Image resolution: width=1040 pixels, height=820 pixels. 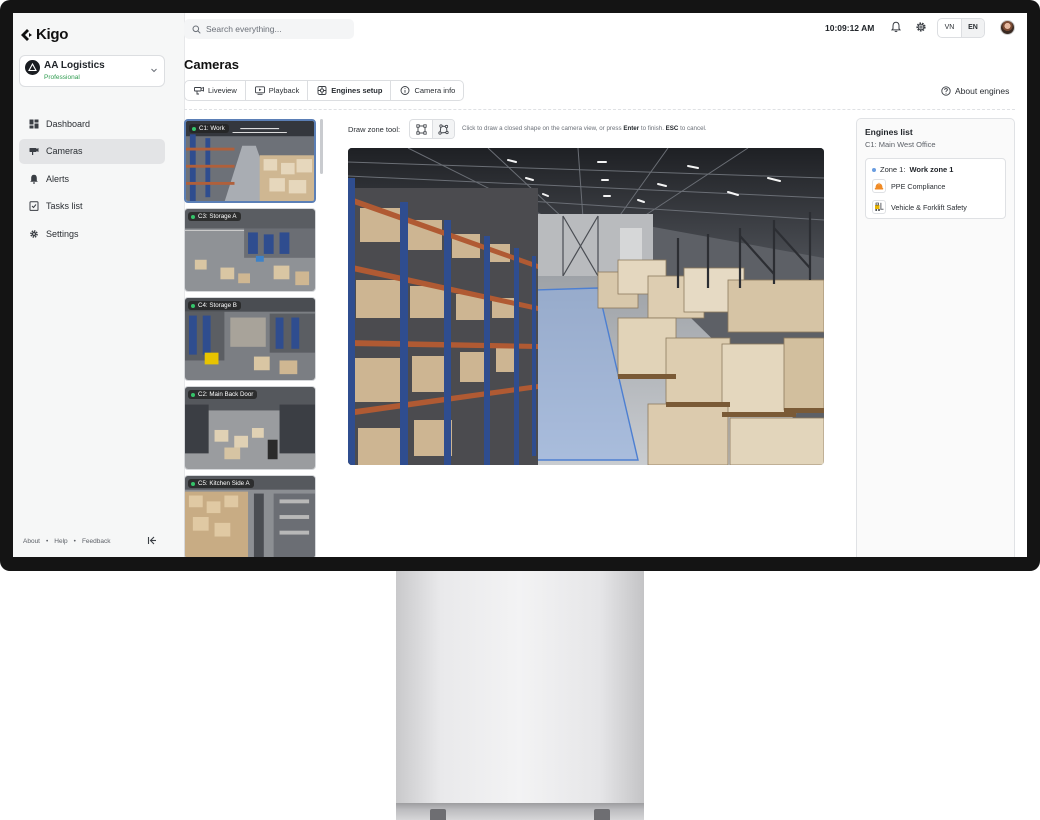 I want to click on engines-camera-name: C1: Main West Office, so click(x=900, y=144).